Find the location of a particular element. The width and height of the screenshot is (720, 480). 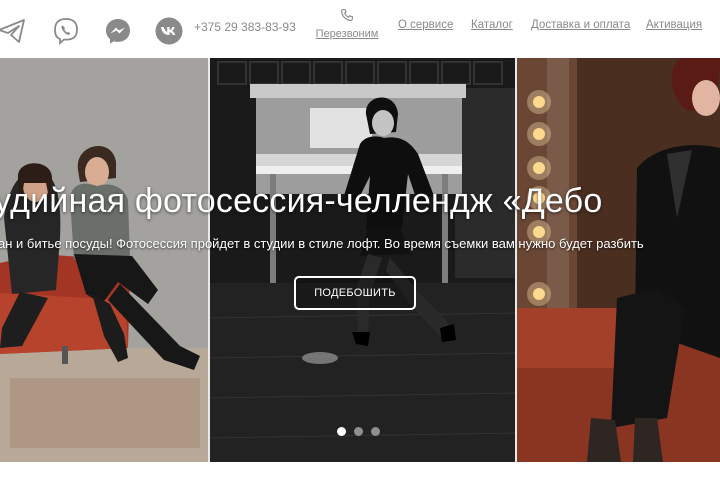

nav-catalog: Каталог is located at coordinates (492, 25).